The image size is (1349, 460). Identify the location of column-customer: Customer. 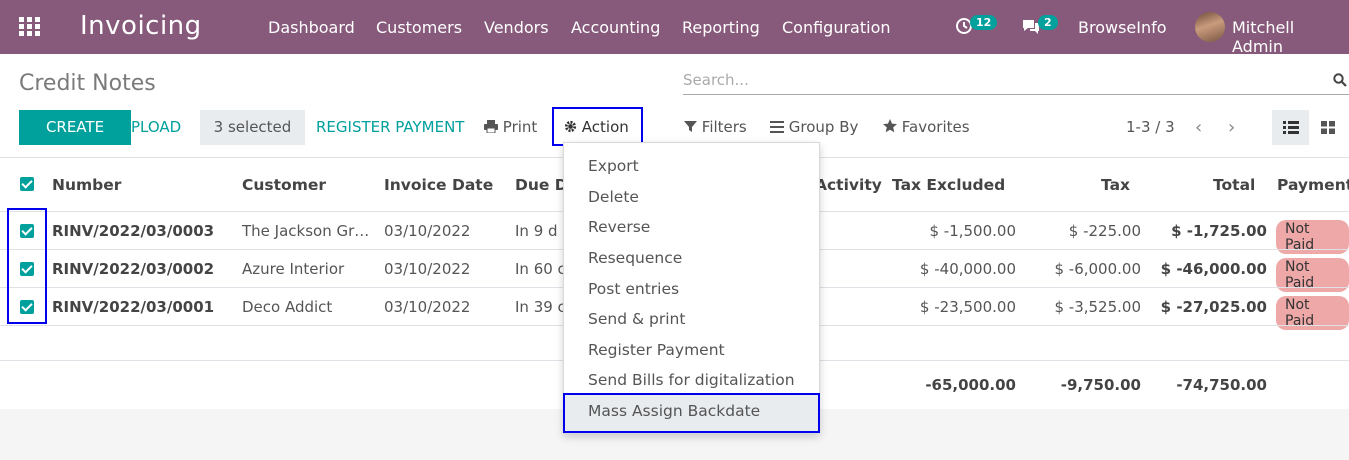
(284, 185).